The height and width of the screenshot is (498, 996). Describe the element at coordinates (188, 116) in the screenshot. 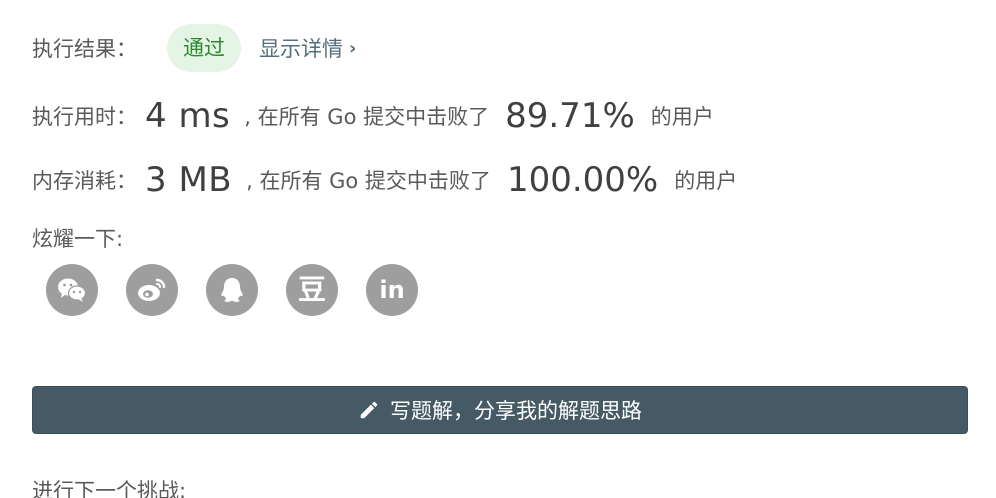

I see `runtime-value: 4 ms` at that location.